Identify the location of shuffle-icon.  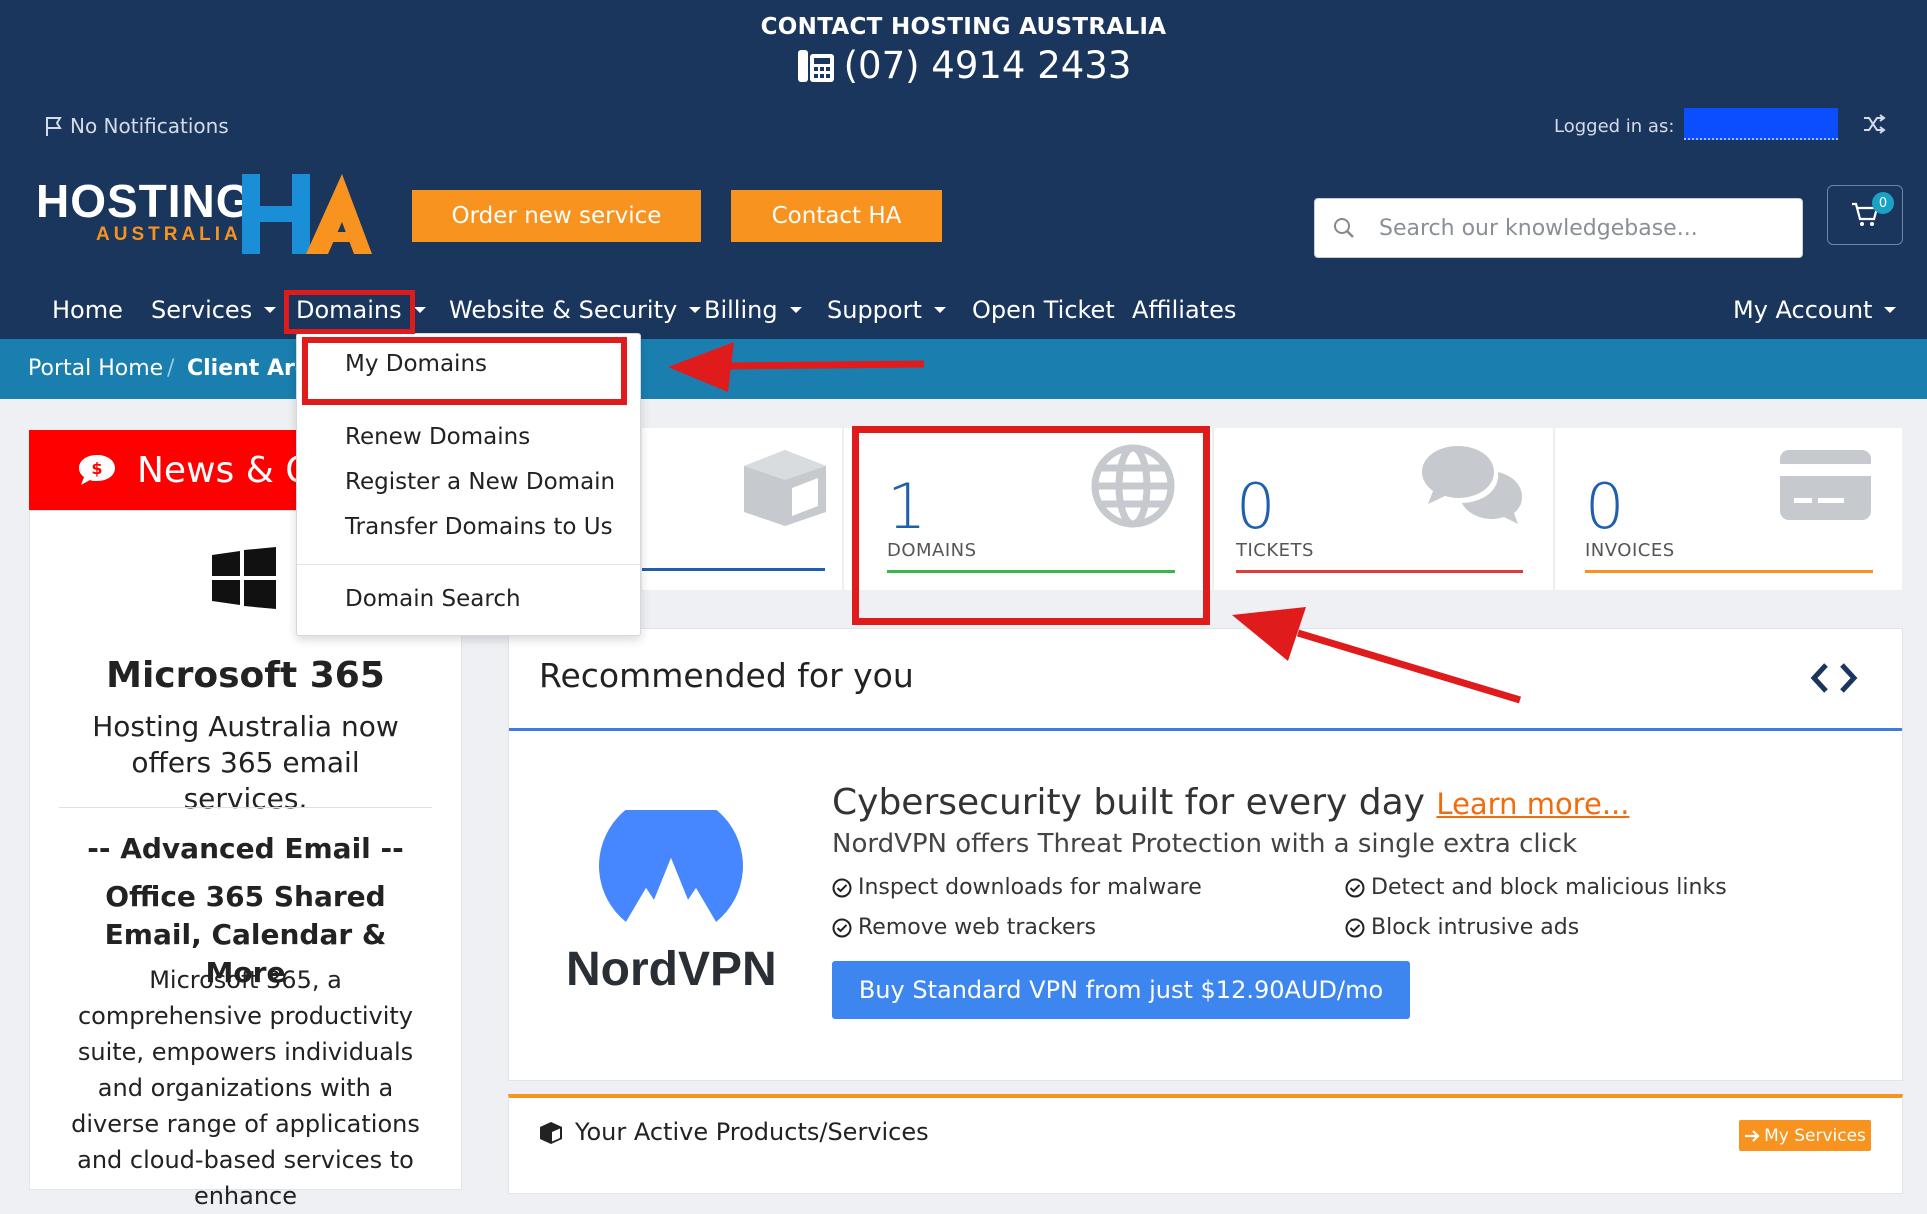
(1874, 124).